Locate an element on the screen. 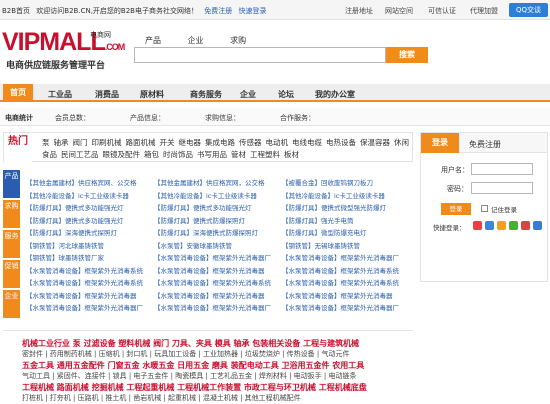 The image size is (550, 404). product-link: 【钢铁管】河北球墨铸铁管 is located at coordinates (90, 245).